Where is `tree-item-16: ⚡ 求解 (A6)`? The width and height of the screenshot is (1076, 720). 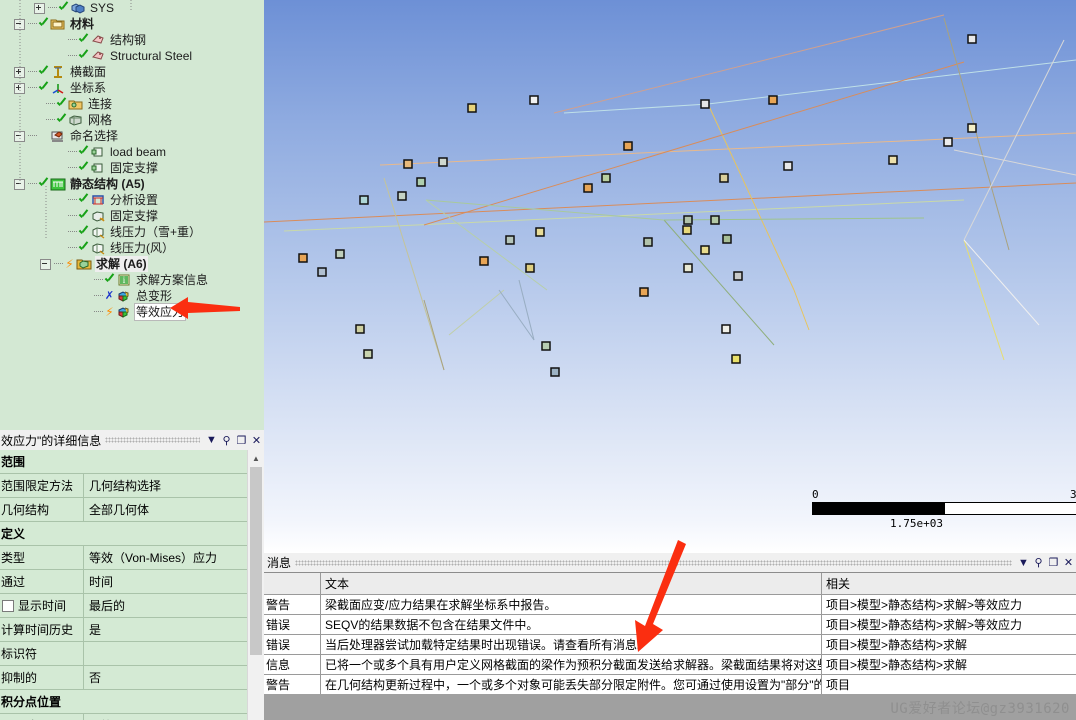
tree-item-16: ⚡ 求解 (A6) is located at coordinates (132, 264).